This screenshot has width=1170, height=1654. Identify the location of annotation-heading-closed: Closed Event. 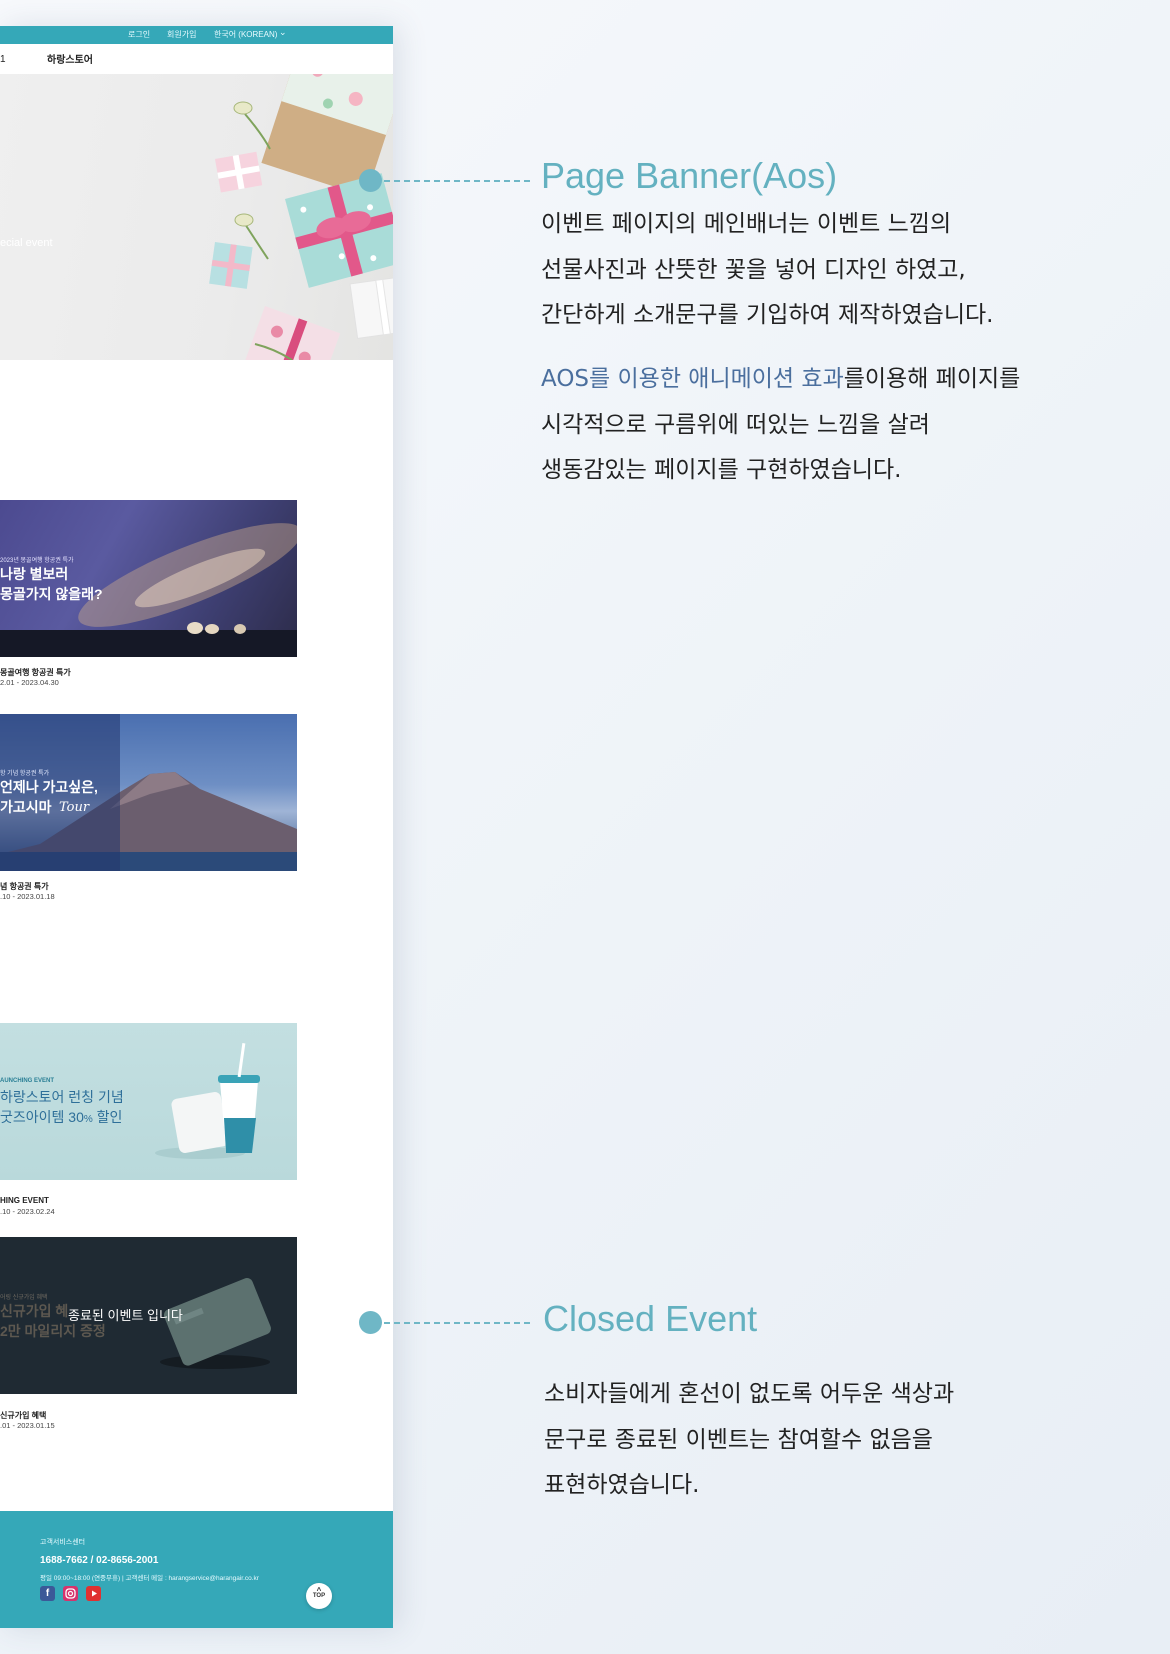
(650, 1318).